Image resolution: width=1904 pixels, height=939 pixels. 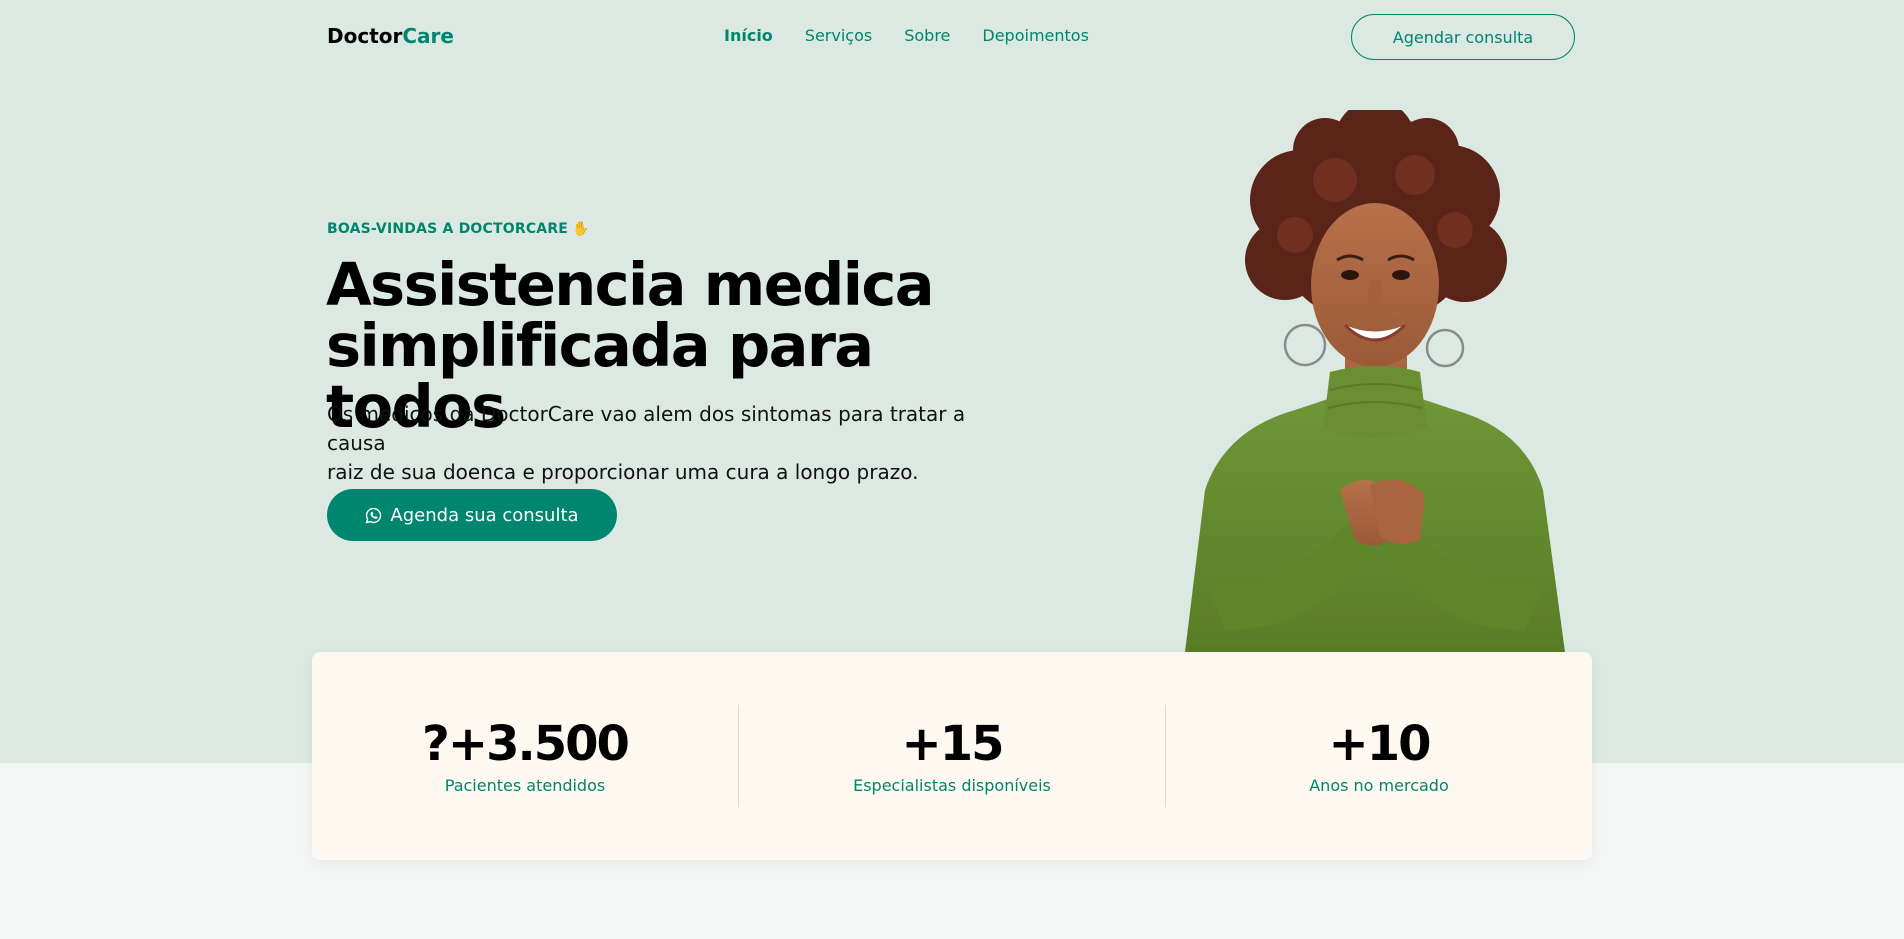 I want to click on eyebrow-text: BOAS-VINDAS A DOCTORCARE, so click(x=448, y=229).